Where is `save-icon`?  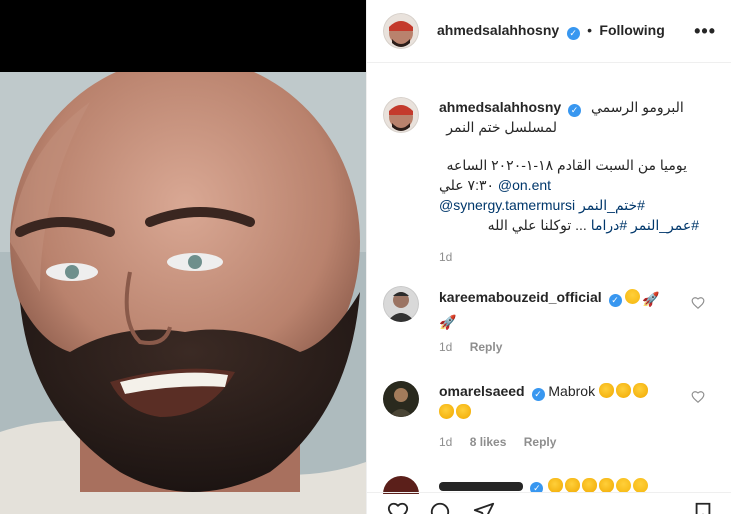
save-icon is located at coordinates (703, 507).